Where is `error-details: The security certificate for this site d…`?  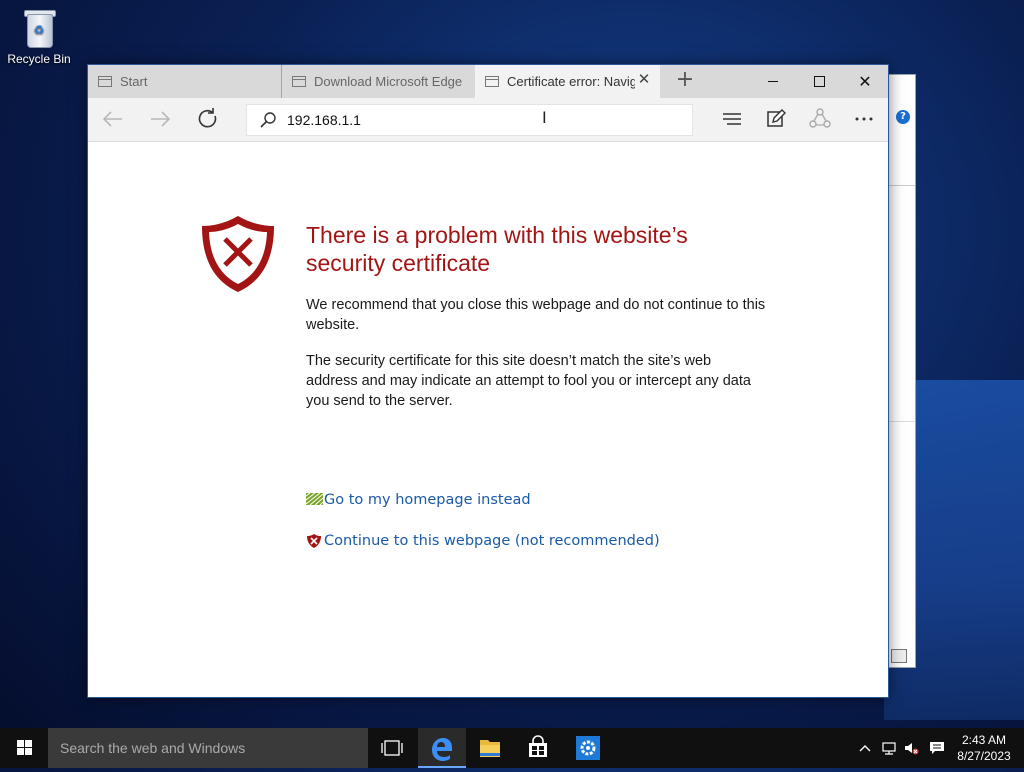 error-details: The security certificate for this site d… is located at coordinates (528, 381).